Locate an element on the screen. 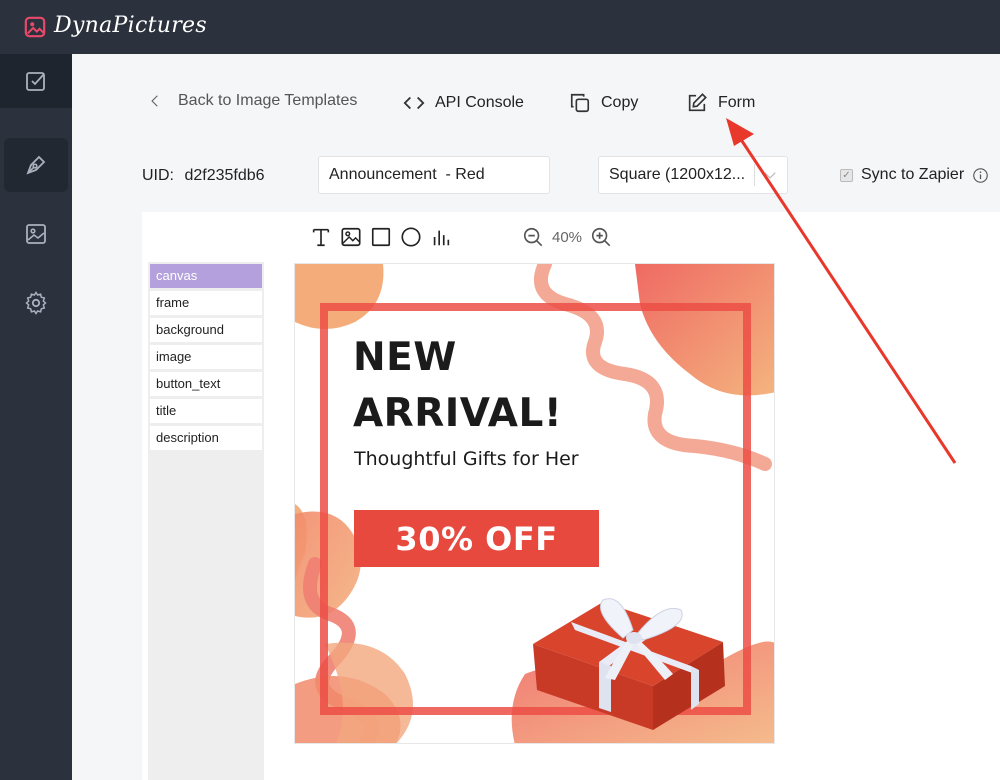 Image resolution: width=1000 pixels, height=780 pixels. form-button: Form is located at coordinates (720, 103).